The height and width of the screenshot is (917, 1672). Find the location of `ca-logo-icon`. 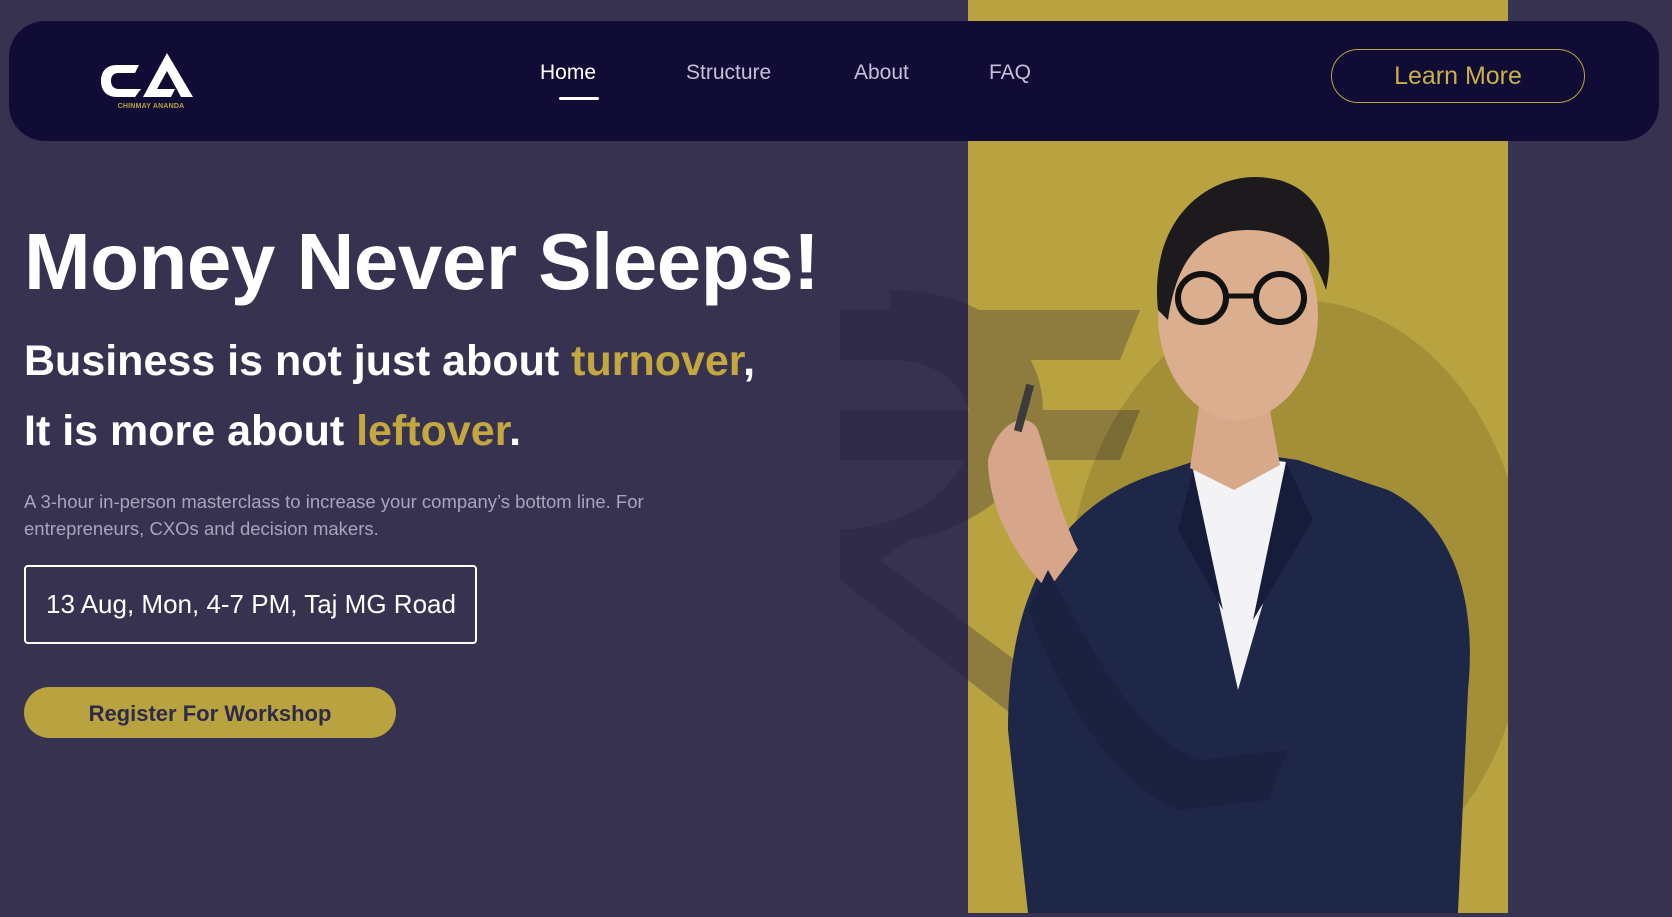

ca-logo-icon is located at coordinates (147, 75).